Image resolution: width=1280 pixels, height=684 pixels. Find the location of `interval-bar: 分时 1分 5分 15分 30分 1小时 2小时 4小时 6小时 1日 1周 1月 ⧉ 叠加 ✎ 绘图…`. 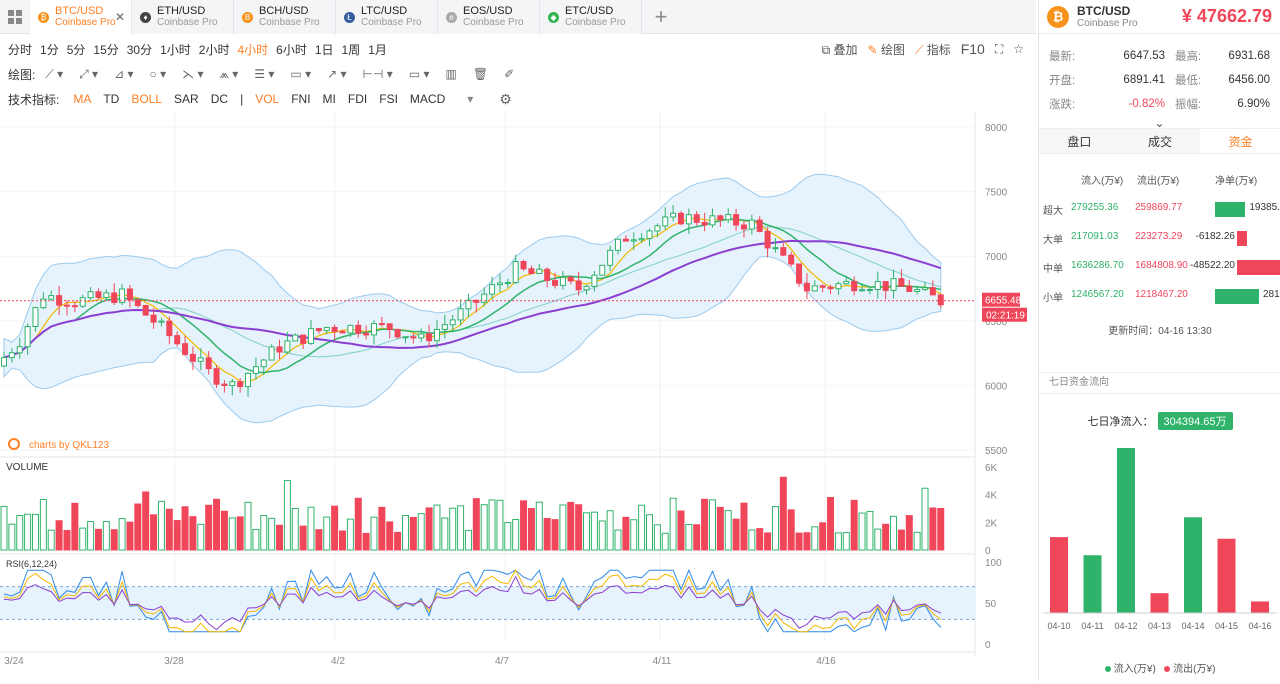

interval-bar: 分时 1分 5分 15分 30分 1小时 2小时 4小时 6小时 1日 1周 1月 ⧉ 叠加 ✎ 绘图… is located at coordinates (518, 49).